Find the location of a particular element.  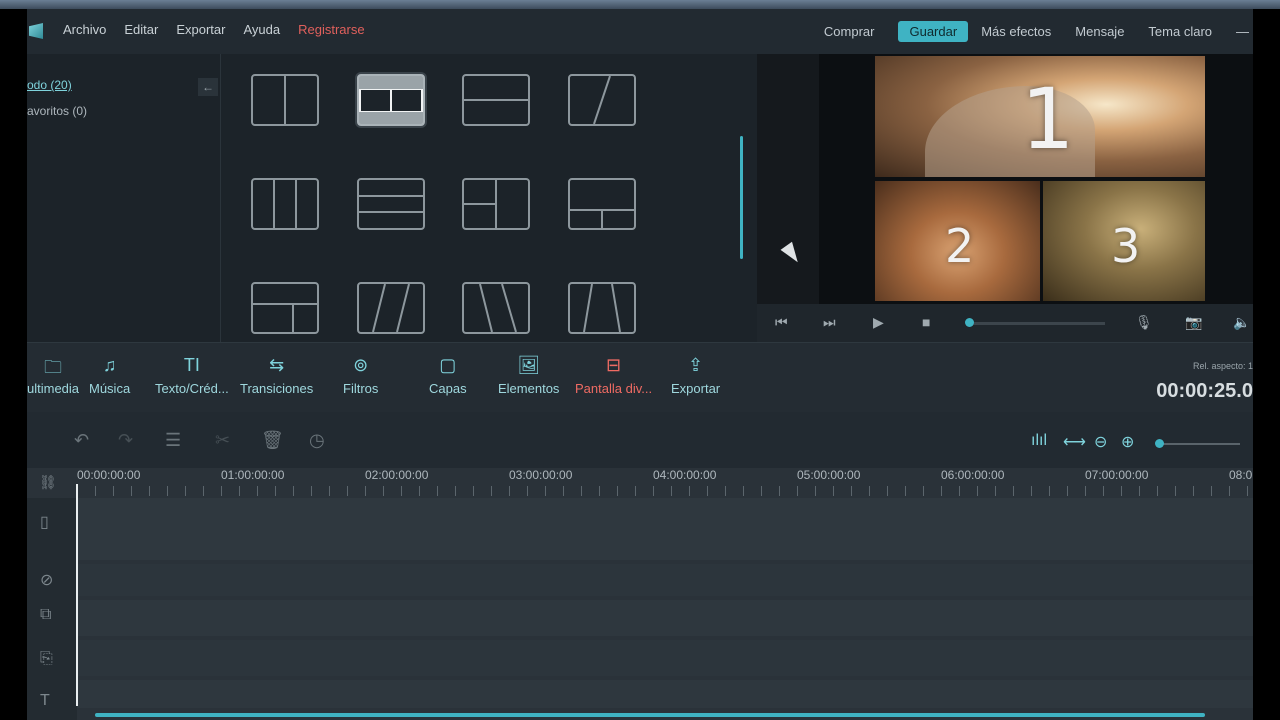

tab-export: ⇪ Exportar is located at coordinates (695, 375).